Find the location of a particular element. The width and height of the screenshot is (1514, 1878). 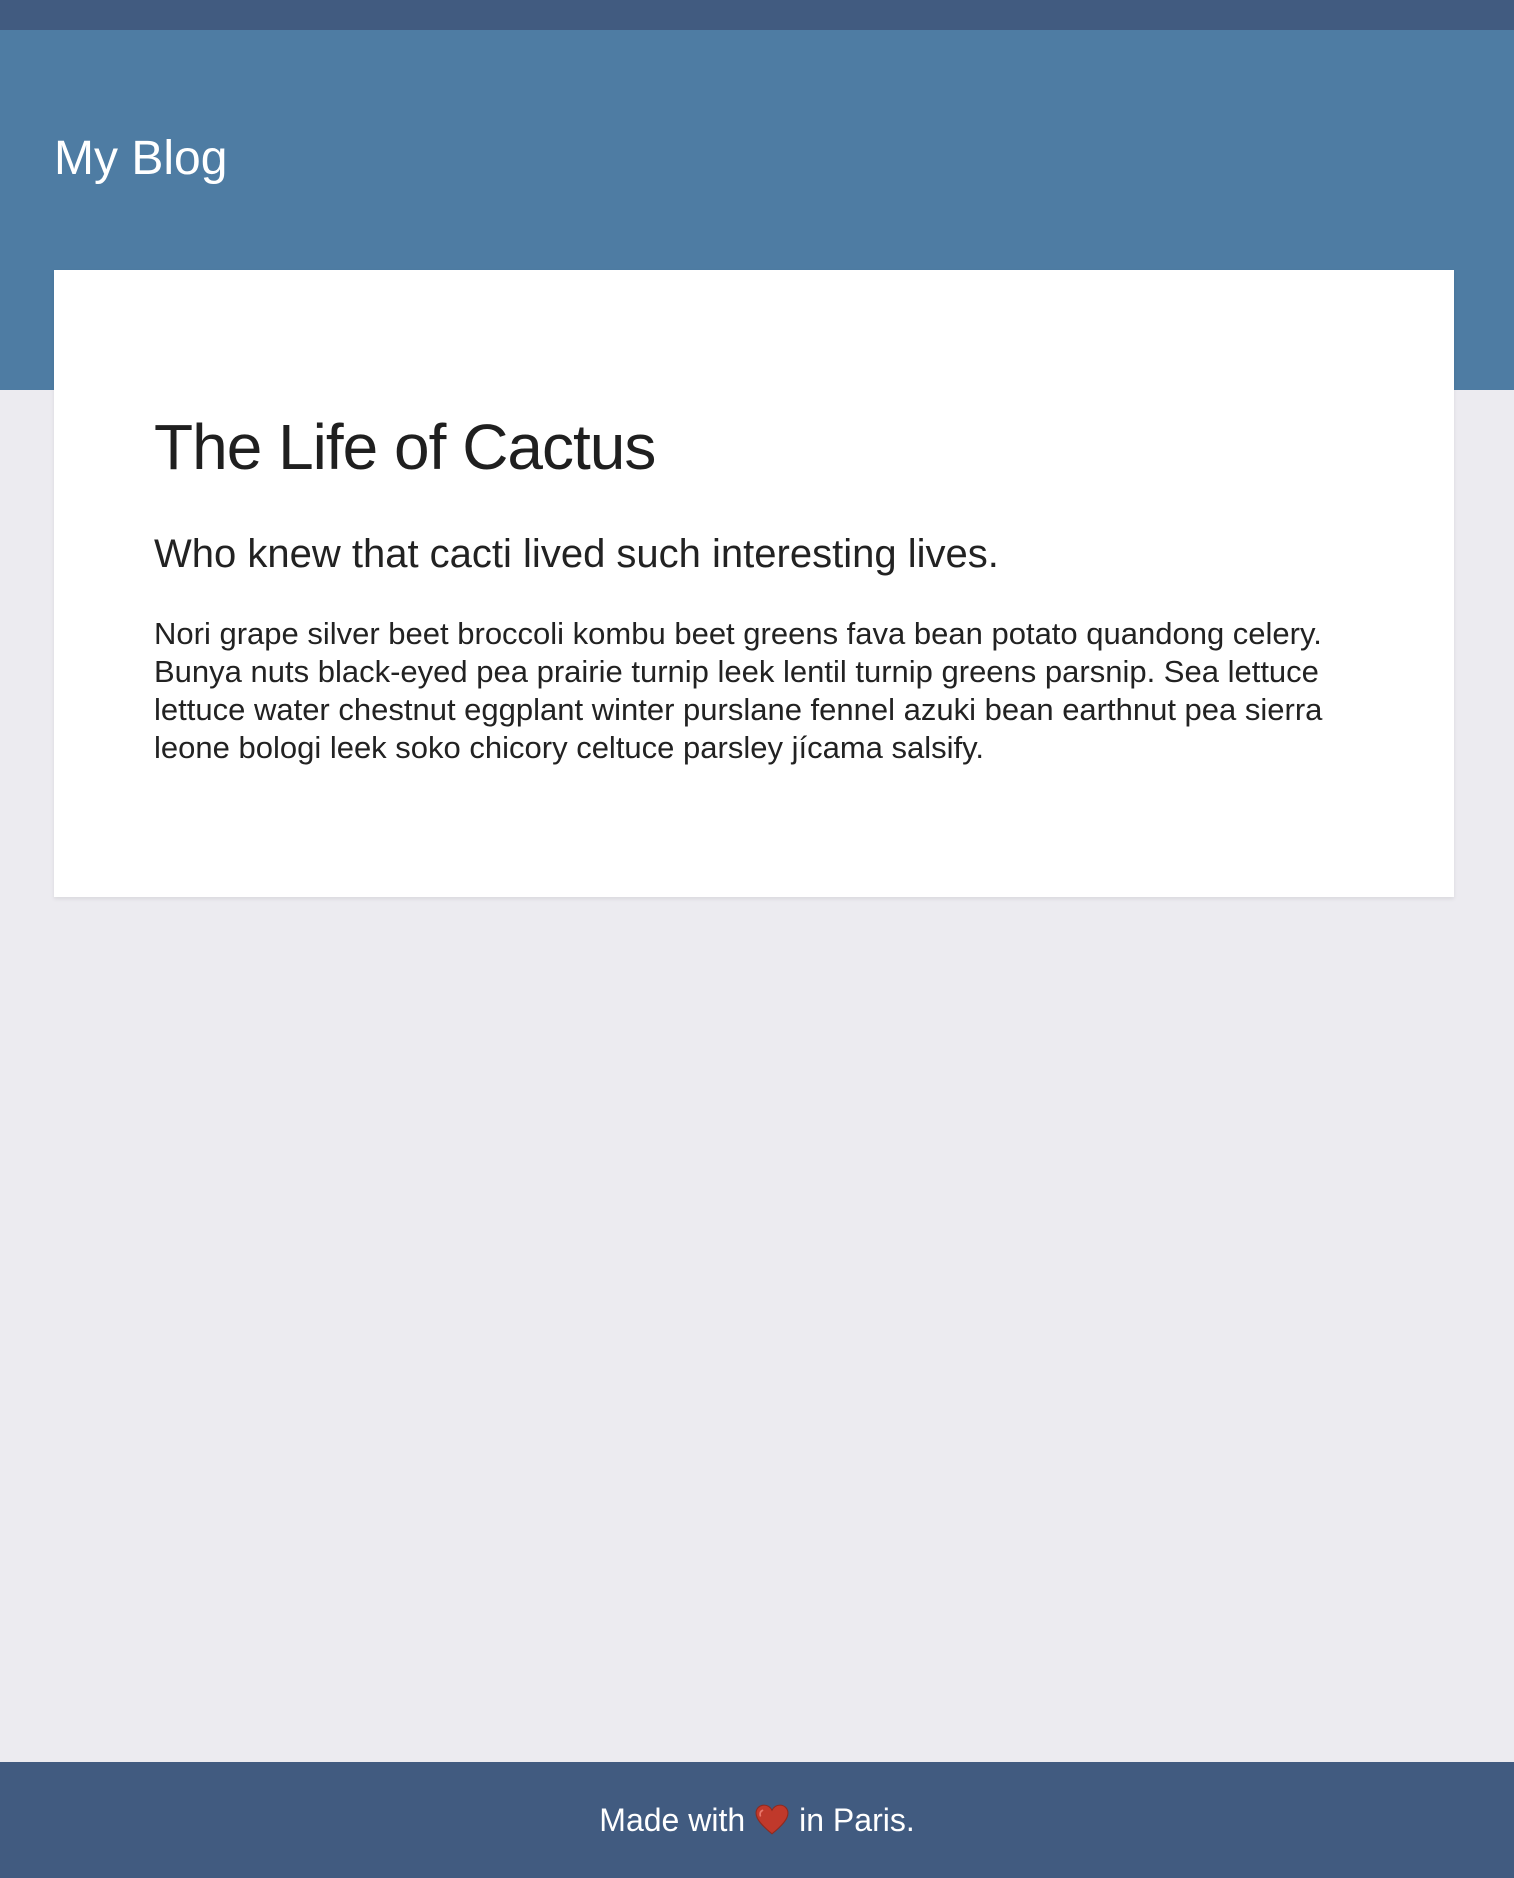

footer-text: Made with in Paris. is located at coordinates (756, 1820).